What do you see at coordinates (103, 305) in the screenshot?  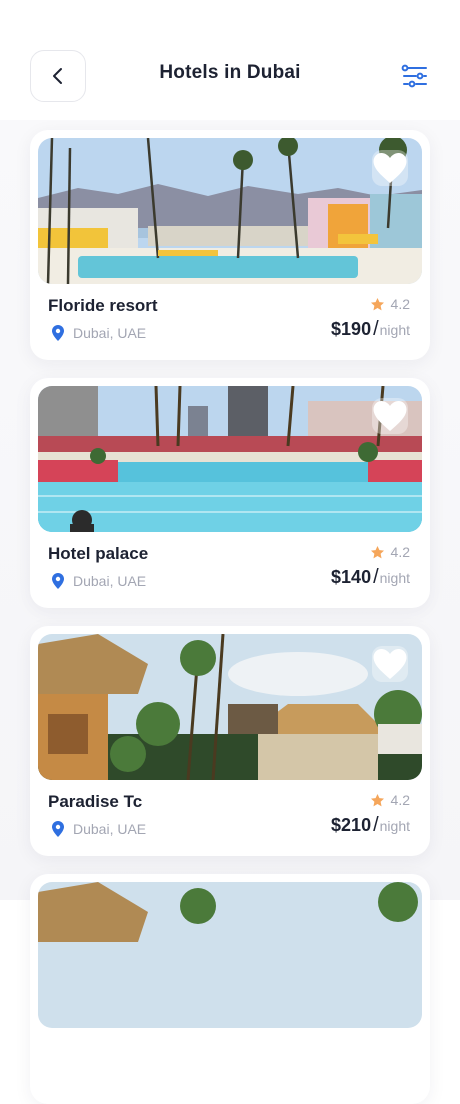 I see `hotel-name: Floride resort` at bounding box center [103, 305].